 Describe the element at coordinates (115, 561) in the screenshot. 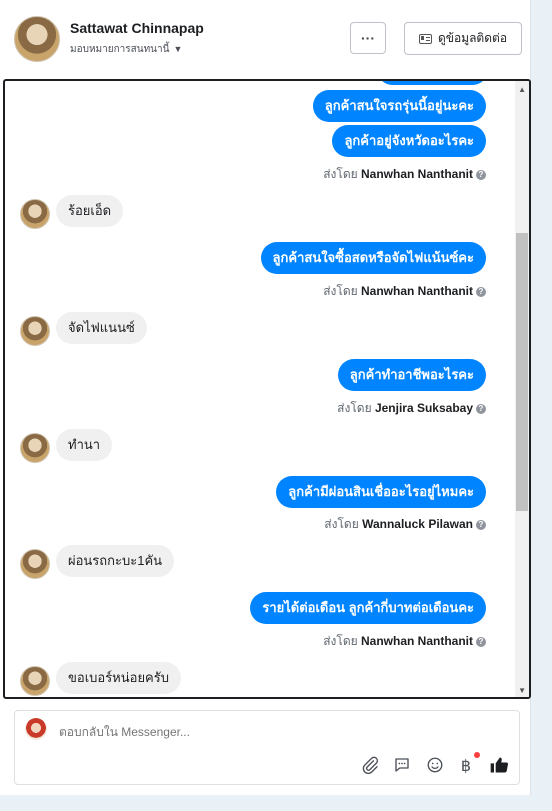

I see `message-bubble-incoming: ผ่อนรถกะบะ1คัน` at that location.